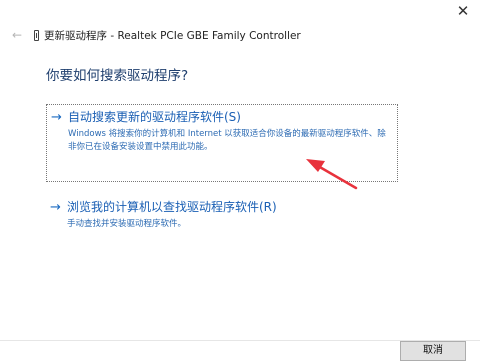 Image resolution: width=480 pixels, height=363 pixels. Describe the element at coordinates (19, 35) in the screenshot. I see `back-arrow-icon: ←` at that location.